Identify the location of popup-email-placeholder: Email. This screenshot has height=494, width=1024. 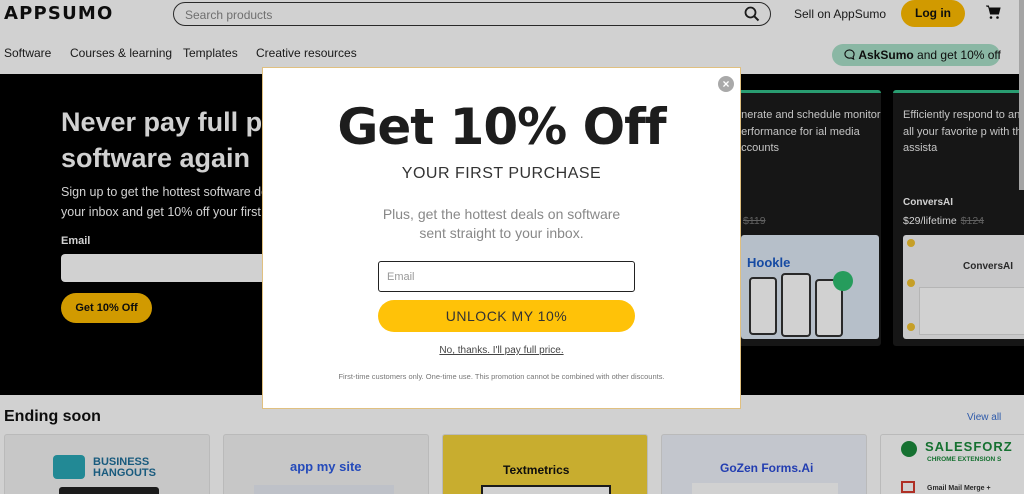
(401, 277).